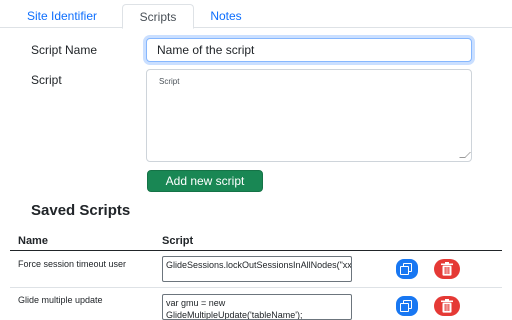 This screenshot has height=320, width=512. Describe the element at coordinates (158, 16) in the screenshot. I see `tab-scripts: Scripts` at that location.